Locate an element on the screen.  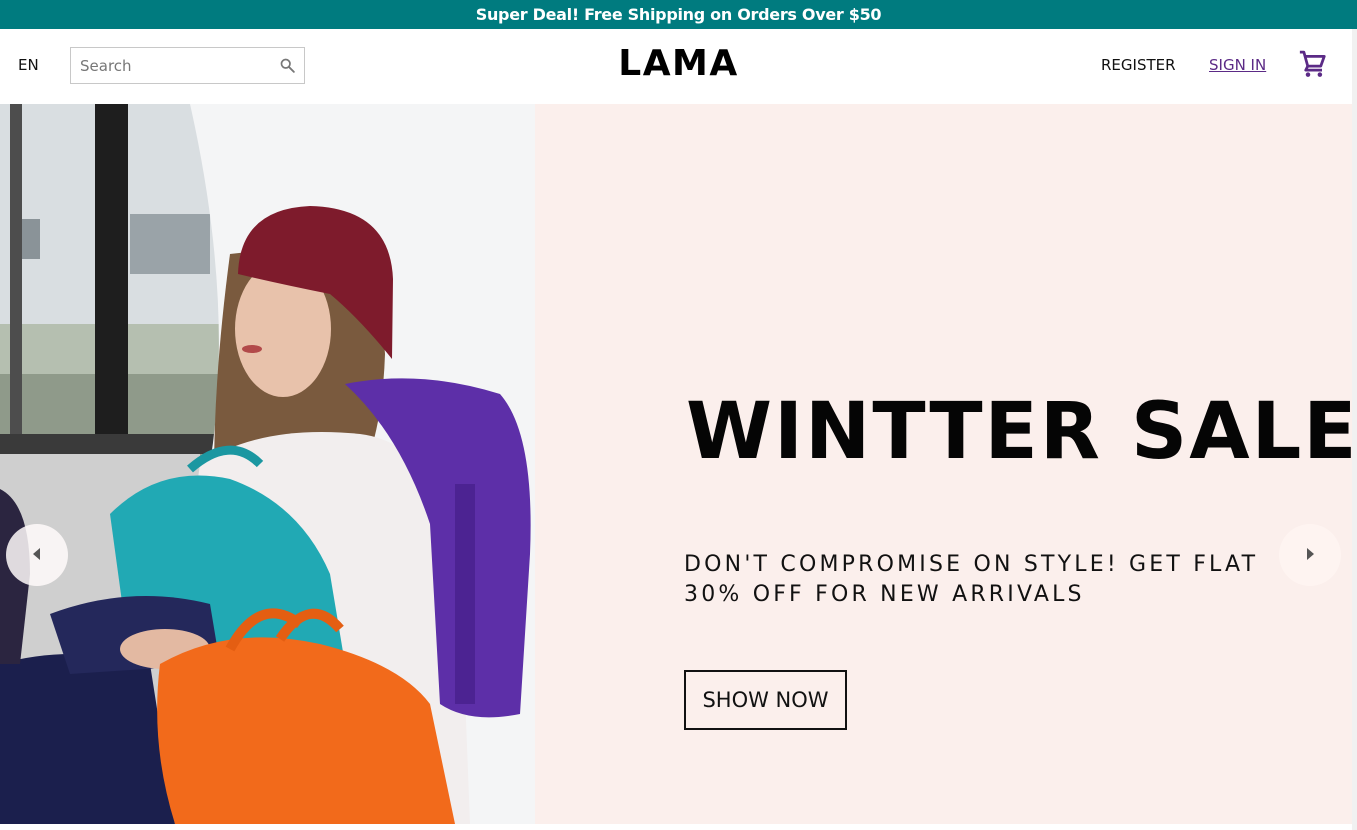
slider-prev-button is located at coordinates (37, 555).